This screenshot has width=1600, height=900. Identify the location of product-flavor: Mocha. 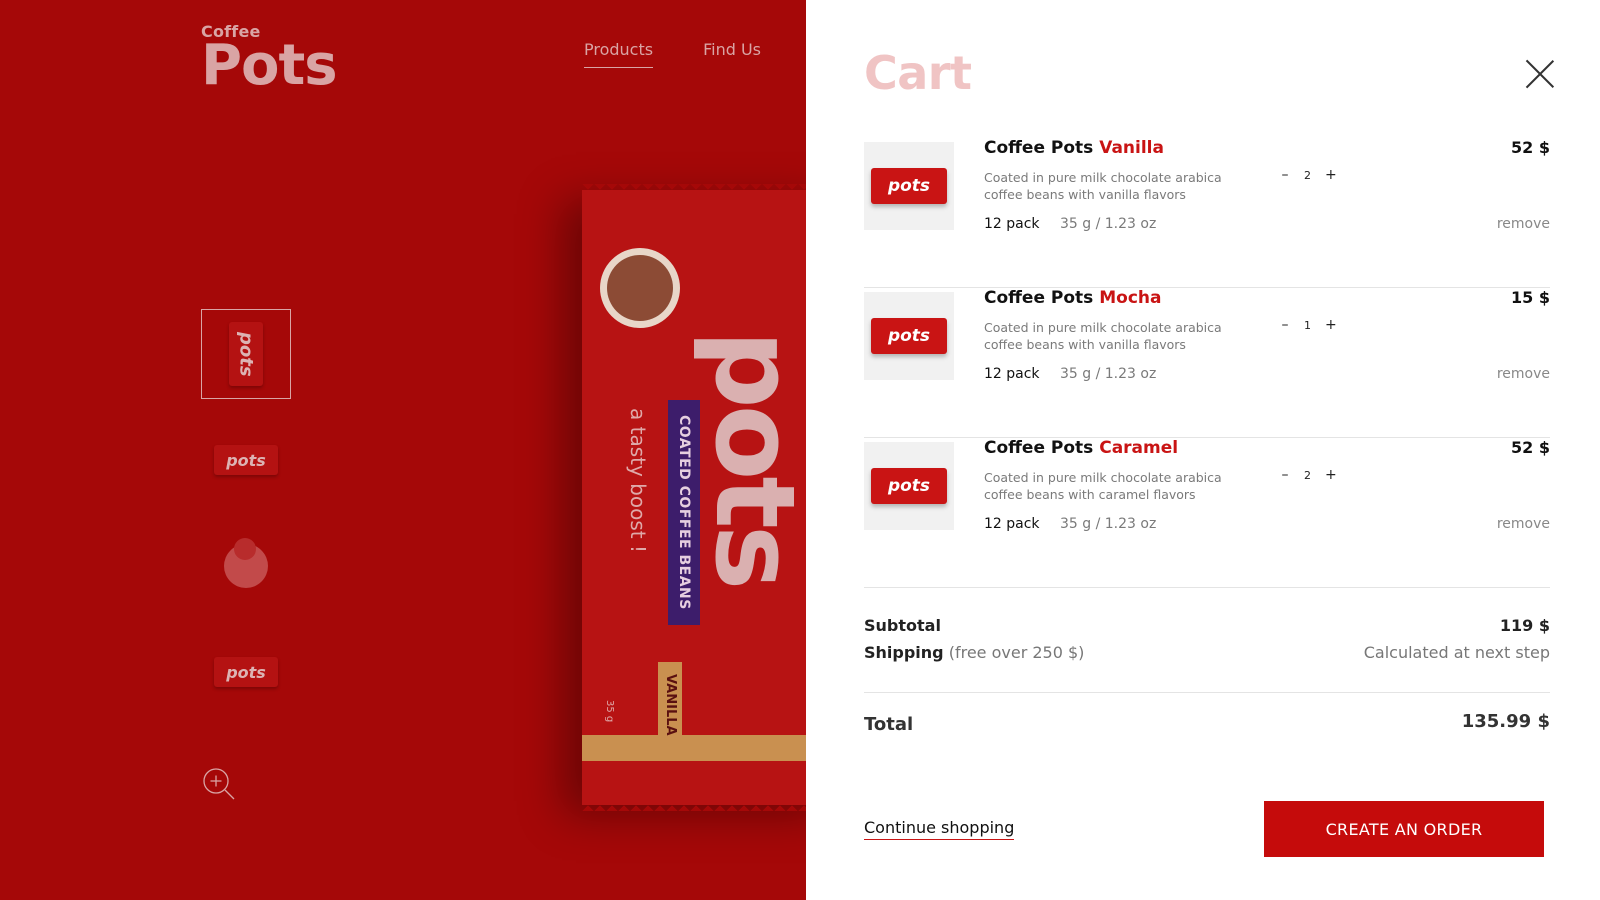
(1130, 298).